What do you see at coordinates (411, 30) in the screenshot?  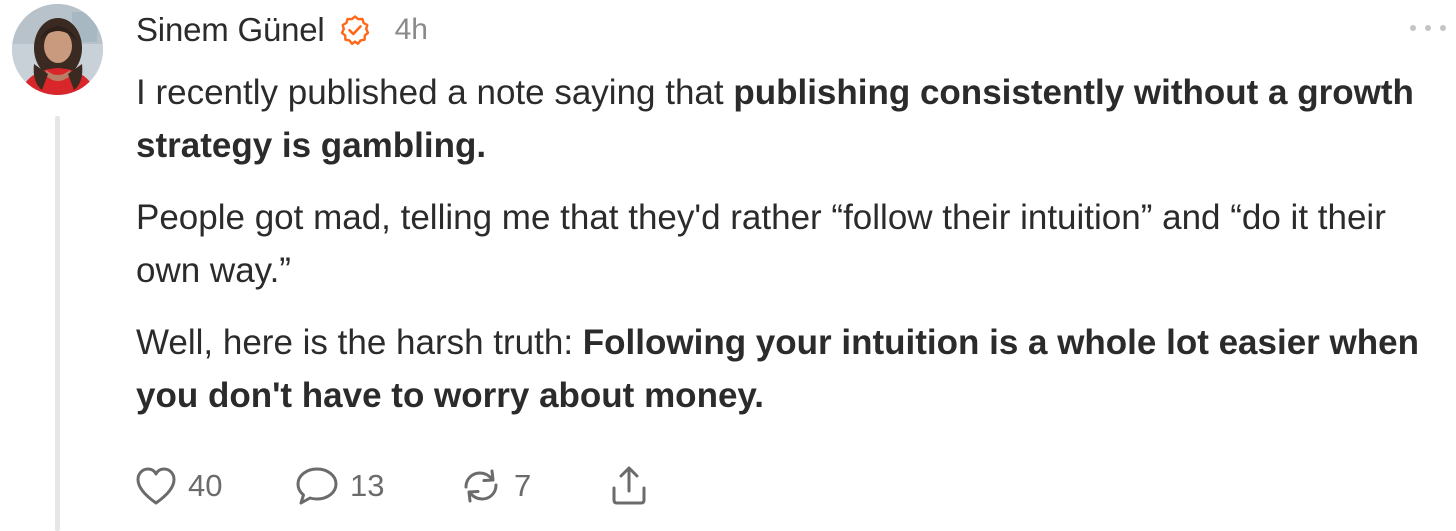 I see `note-timestamp: 4h` at bounding box center [411, 30].